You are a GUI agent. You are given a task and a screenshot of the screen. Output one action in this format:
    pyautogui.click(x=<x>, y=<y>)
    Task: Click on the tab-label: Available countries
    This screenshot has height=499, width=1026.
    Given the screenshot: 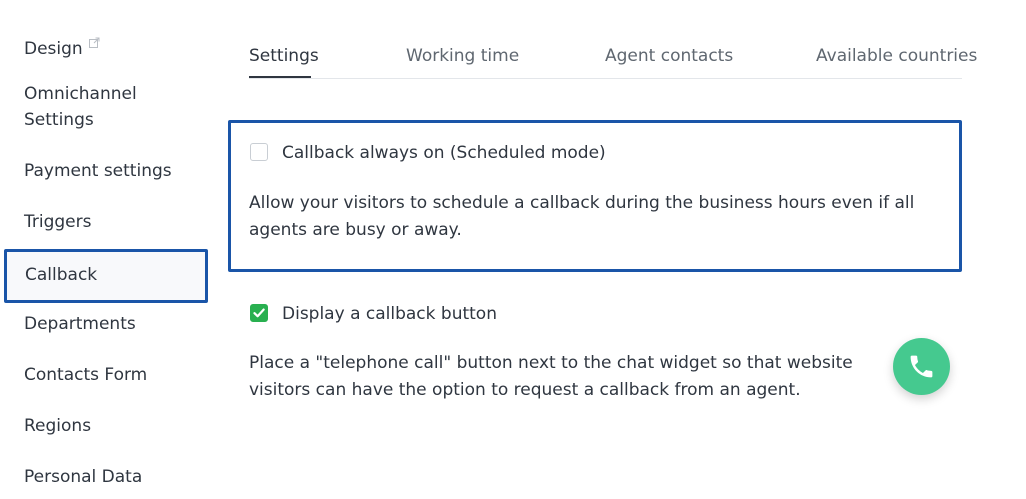 What is the action you would take?
    pyautogui.click(x=897, y=56)
    